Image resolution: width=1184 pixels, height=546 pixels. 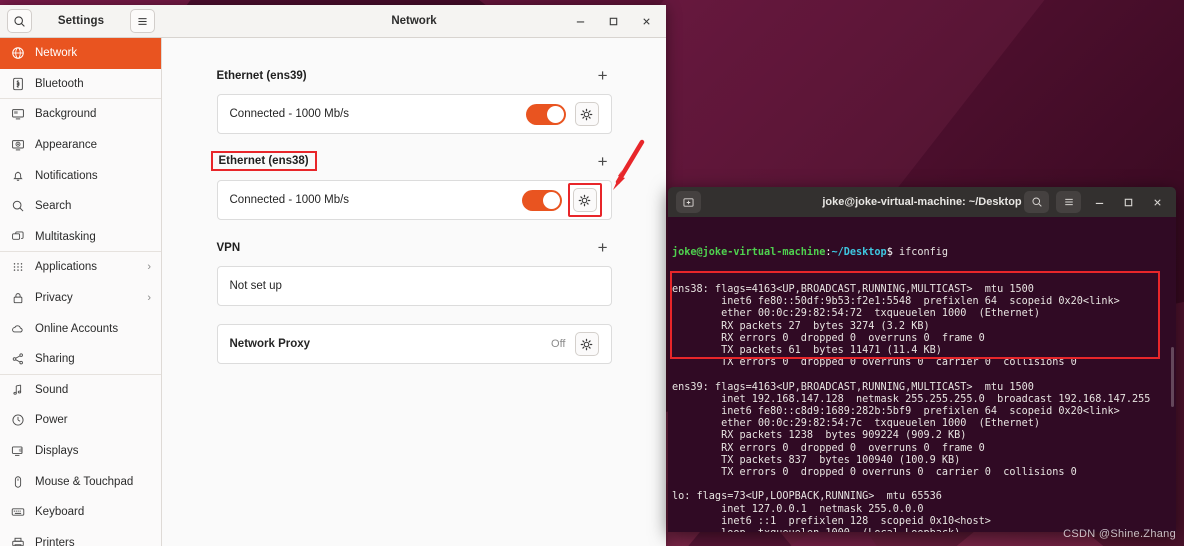 I want to click on sidebar-item-sharing: Sharing, so click(x=80, y=359).